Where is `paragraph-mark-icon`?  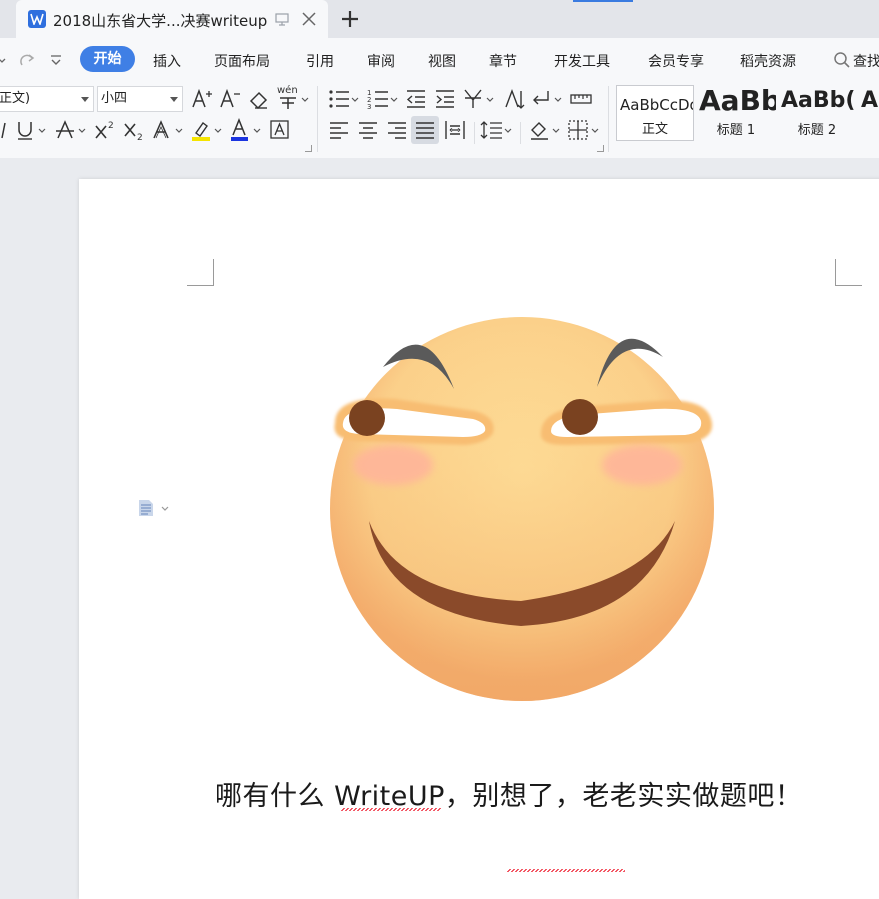 paragraph-mark-icon is located at coordinates (547, 99).